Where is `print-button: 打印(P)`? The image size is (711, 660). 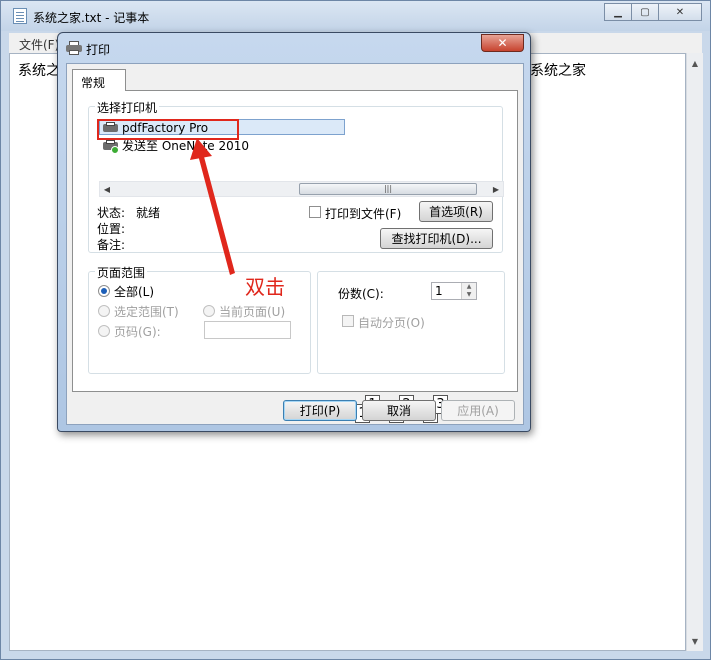 print-button: 打印(P) is located at coordinates (320, 410).